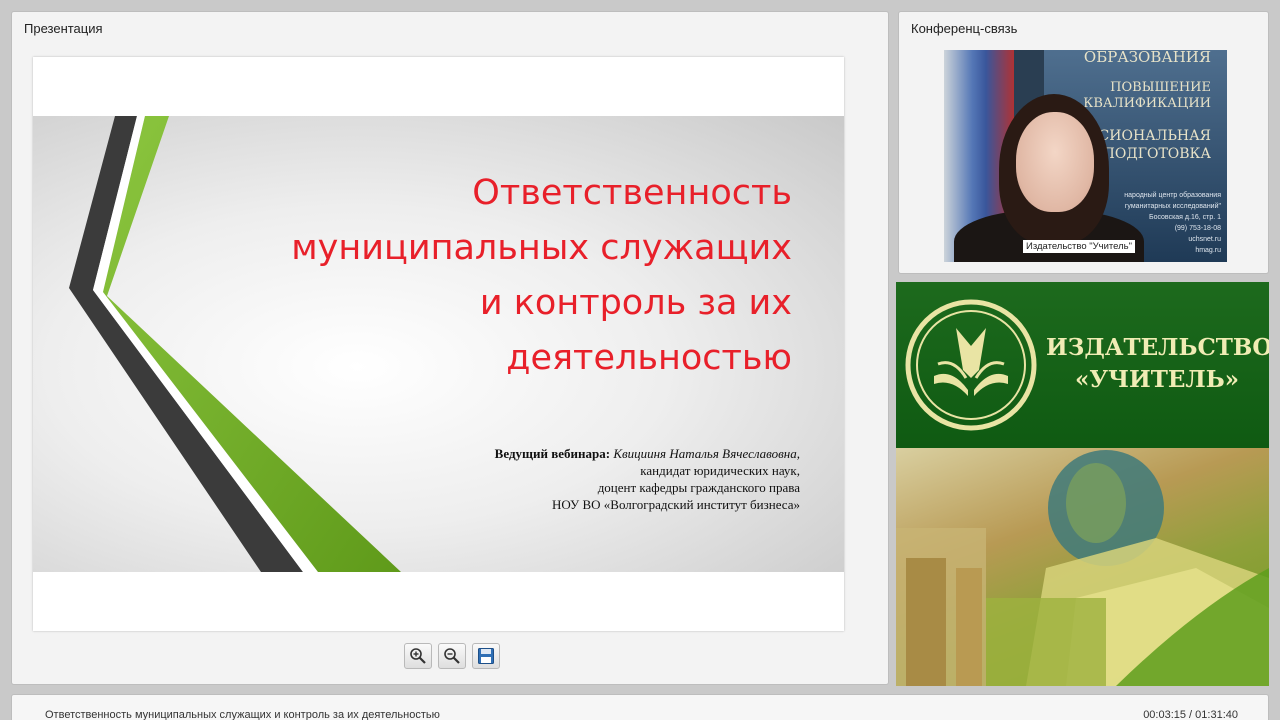 The image size is (1280, 720). Describe the element at coordinates (1156, 154) in the screenshot. I see `banner-line-5: ПОДГОТОВКА` at that location.